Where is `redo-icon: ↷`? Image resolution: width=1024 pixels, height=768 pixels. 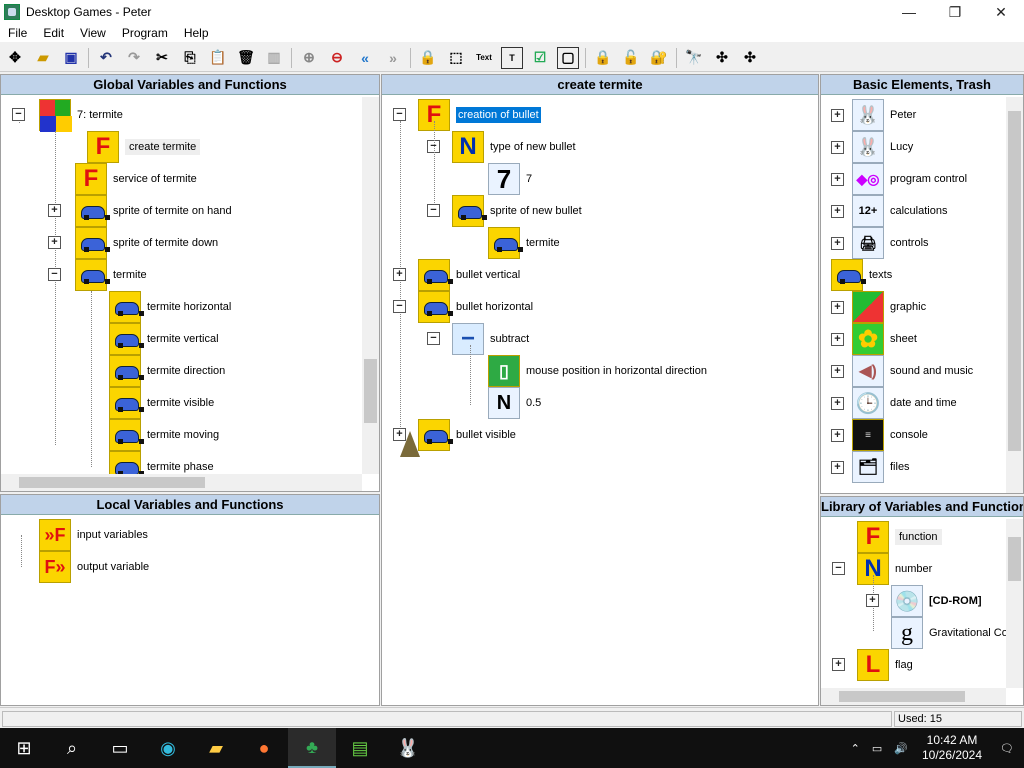
redo-icon: ↷ is located at coordinates (134, 58).